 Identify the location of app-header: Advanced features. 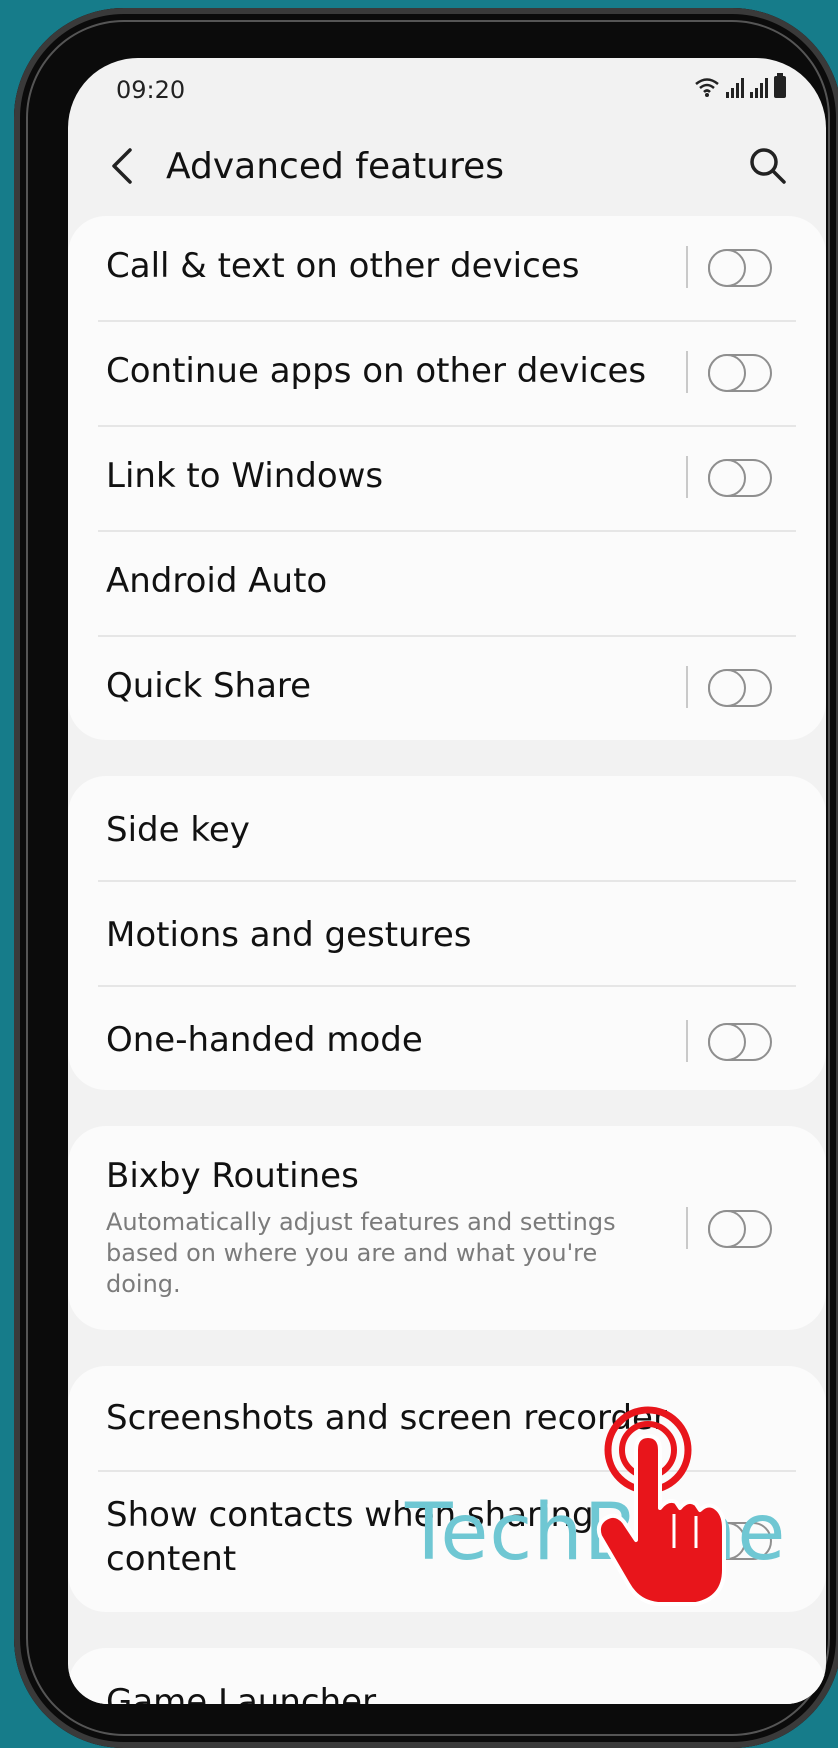
(447, 165).